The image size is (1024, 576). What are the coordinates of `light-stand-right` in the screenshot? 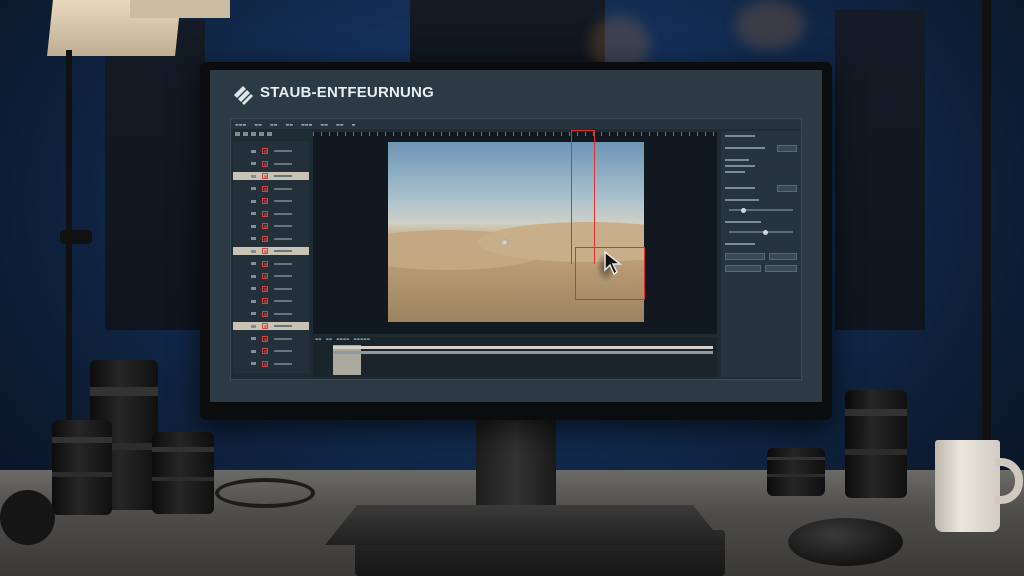 It's located at (986, 220).